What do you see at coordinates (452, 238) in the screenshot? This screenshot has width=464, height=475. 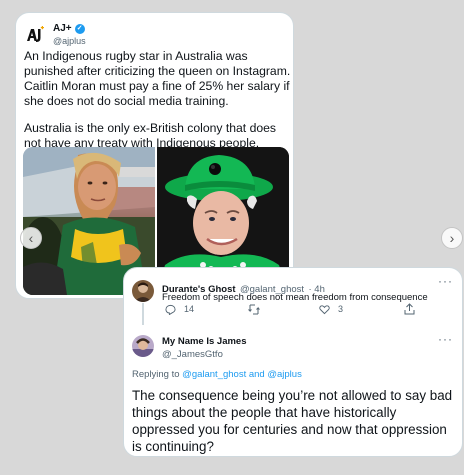 I see `chevron-right-icon: ›` at bounding box center [452, 238].